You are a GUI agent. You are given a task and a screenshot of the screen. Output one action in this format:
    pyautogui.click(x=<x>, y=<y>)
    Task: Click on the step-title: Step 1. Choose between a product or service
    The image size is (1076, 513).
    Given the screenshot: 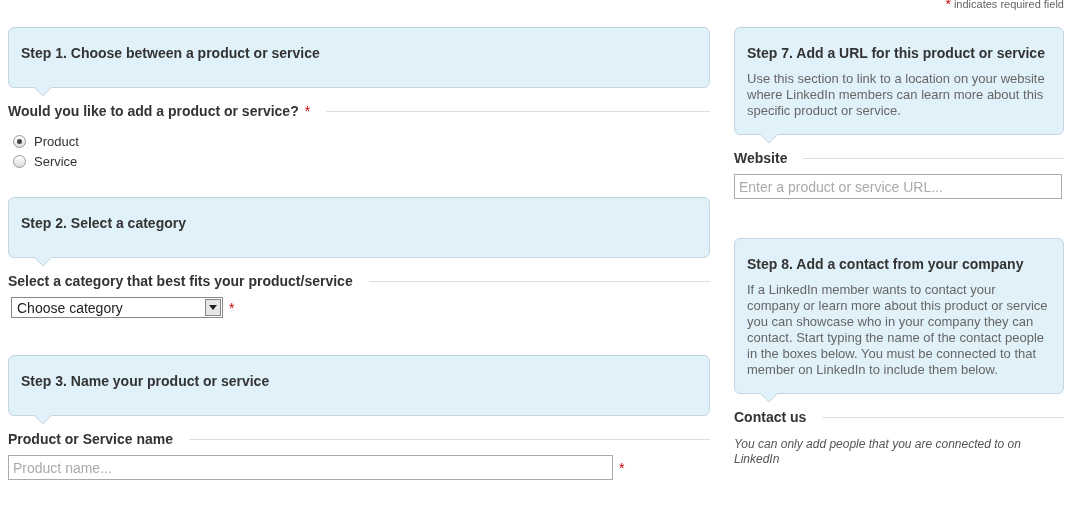 What is the action you would take?
    pyautogui.click(x=171, y=53)
    